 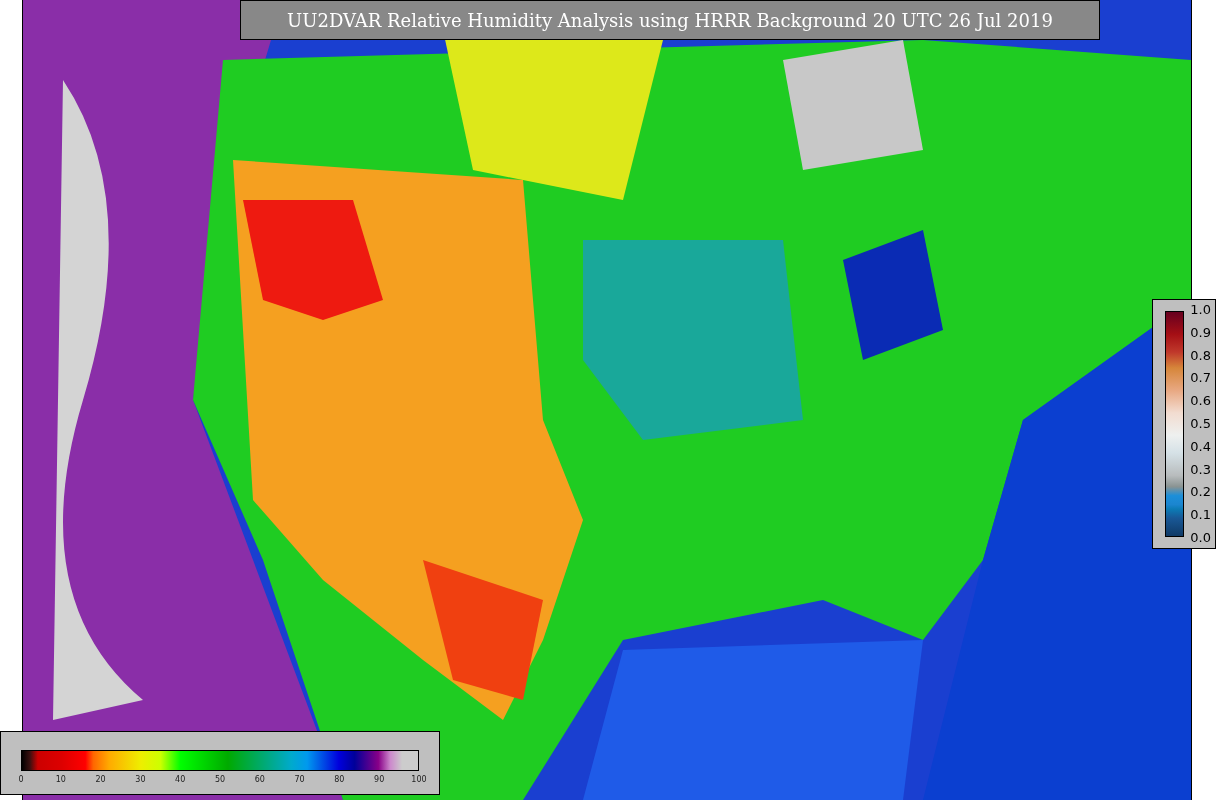 What do you see at coordinates (1200, 515) in the screenshot?
I see `tick-label: 0.1` at bounding box center [1200, 515].